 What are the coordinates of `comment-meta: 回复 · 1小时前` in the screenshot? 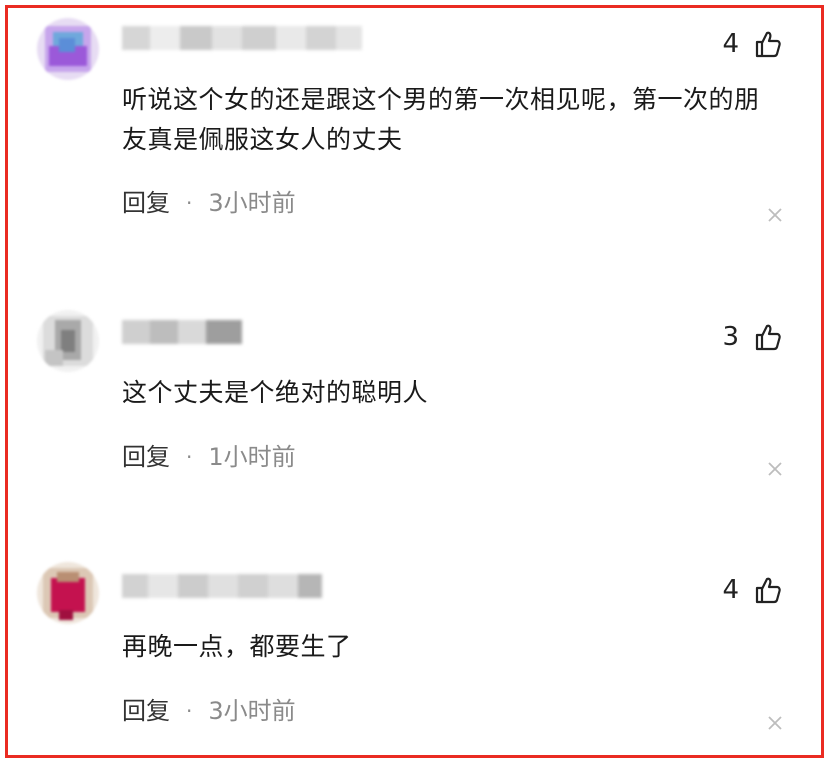 It's located at (209, 457).